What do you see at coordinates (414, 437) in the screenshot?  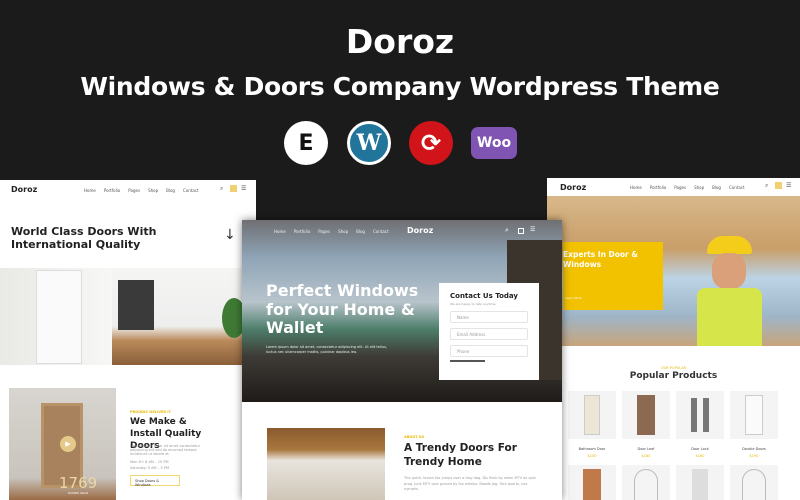 I see `eyebrow: ABOUT US` at bounding box center [414, 437].